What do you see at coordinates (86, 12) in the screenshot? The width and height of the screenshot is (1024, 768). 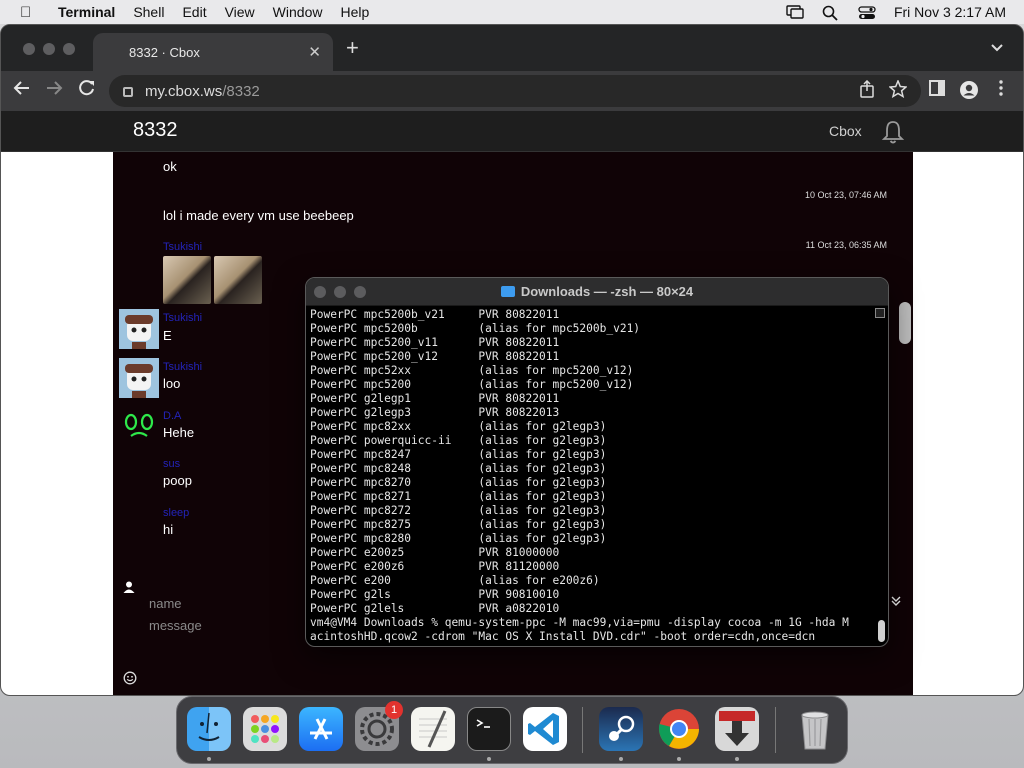 I see `menu-app-terminal: Terminal` at bounding box center [86, 12].